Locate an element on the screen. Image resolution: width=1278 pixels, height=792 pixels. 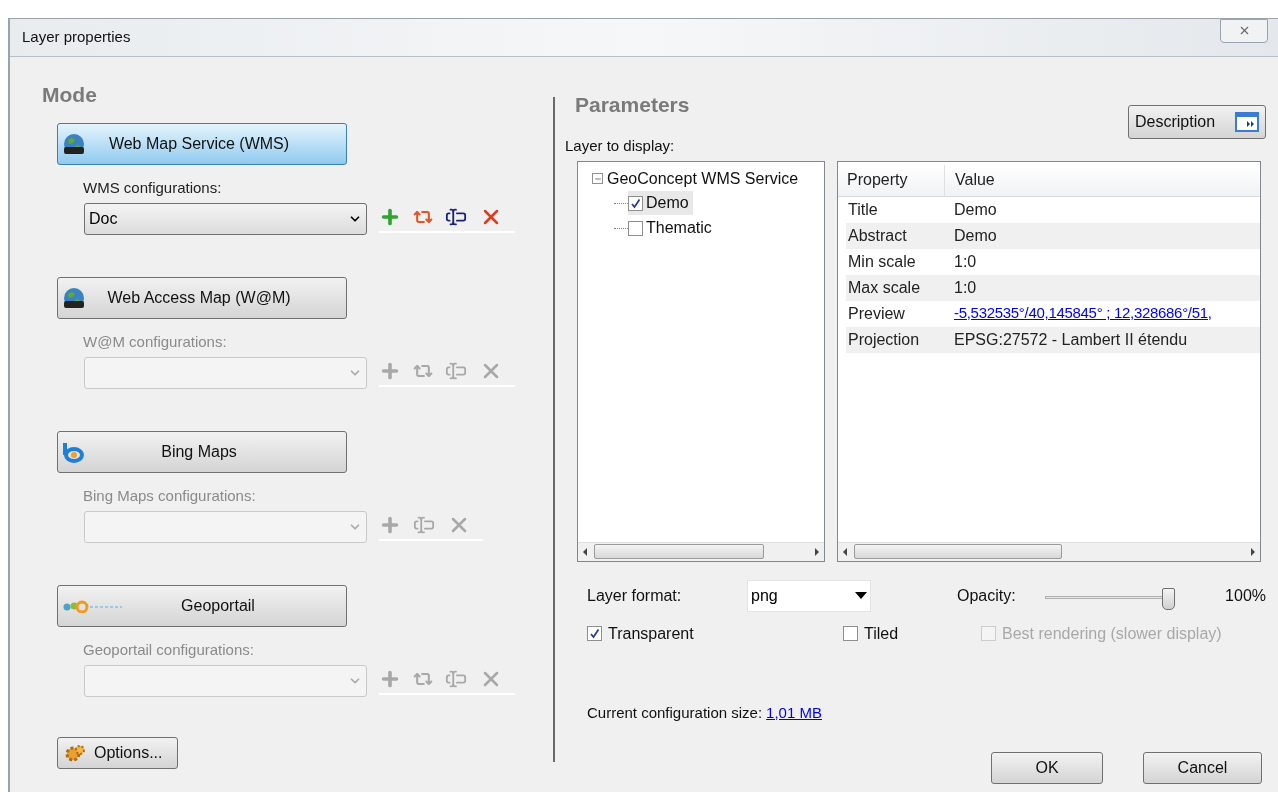
checkbox-label: Best rendering (slower display) is located at coordinates (1112, 633).